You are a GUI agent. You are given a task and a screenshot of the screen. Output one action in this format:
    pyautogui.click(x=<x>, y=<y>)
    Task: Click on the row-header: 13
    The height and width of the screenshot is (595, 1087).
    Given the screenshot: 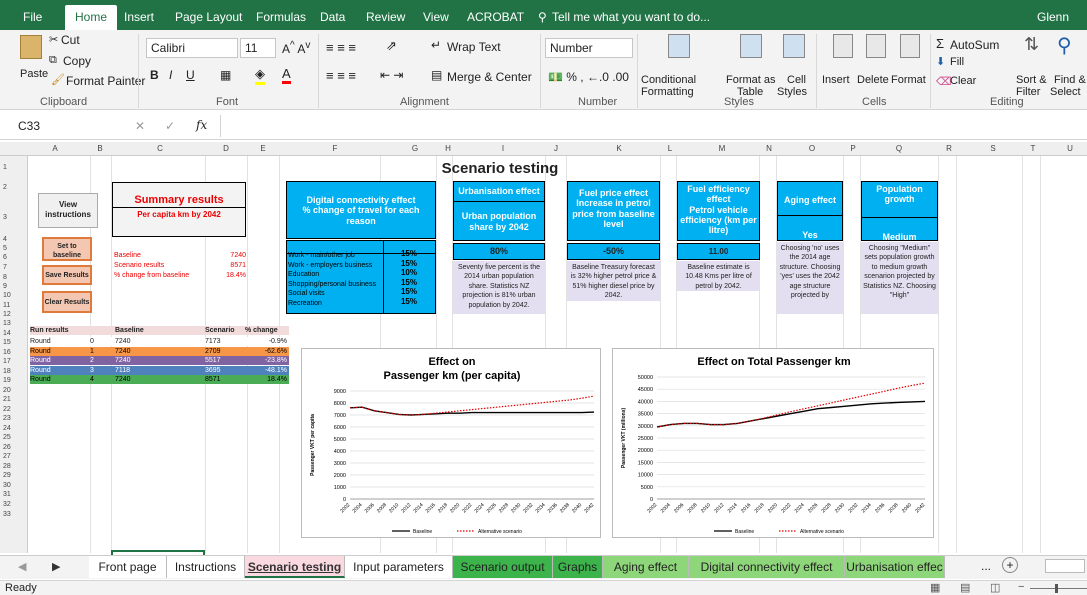 What is the action you would take?
    pyautogui.click(x=7, y=323)
    